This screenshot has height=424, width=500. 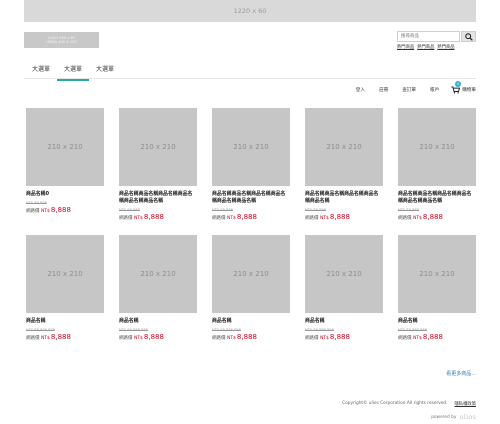 What do you see at coordinates (105, 71) in the screenshot?
I see `tab-menu-3: 大選單` at bounding box center [105, 71].